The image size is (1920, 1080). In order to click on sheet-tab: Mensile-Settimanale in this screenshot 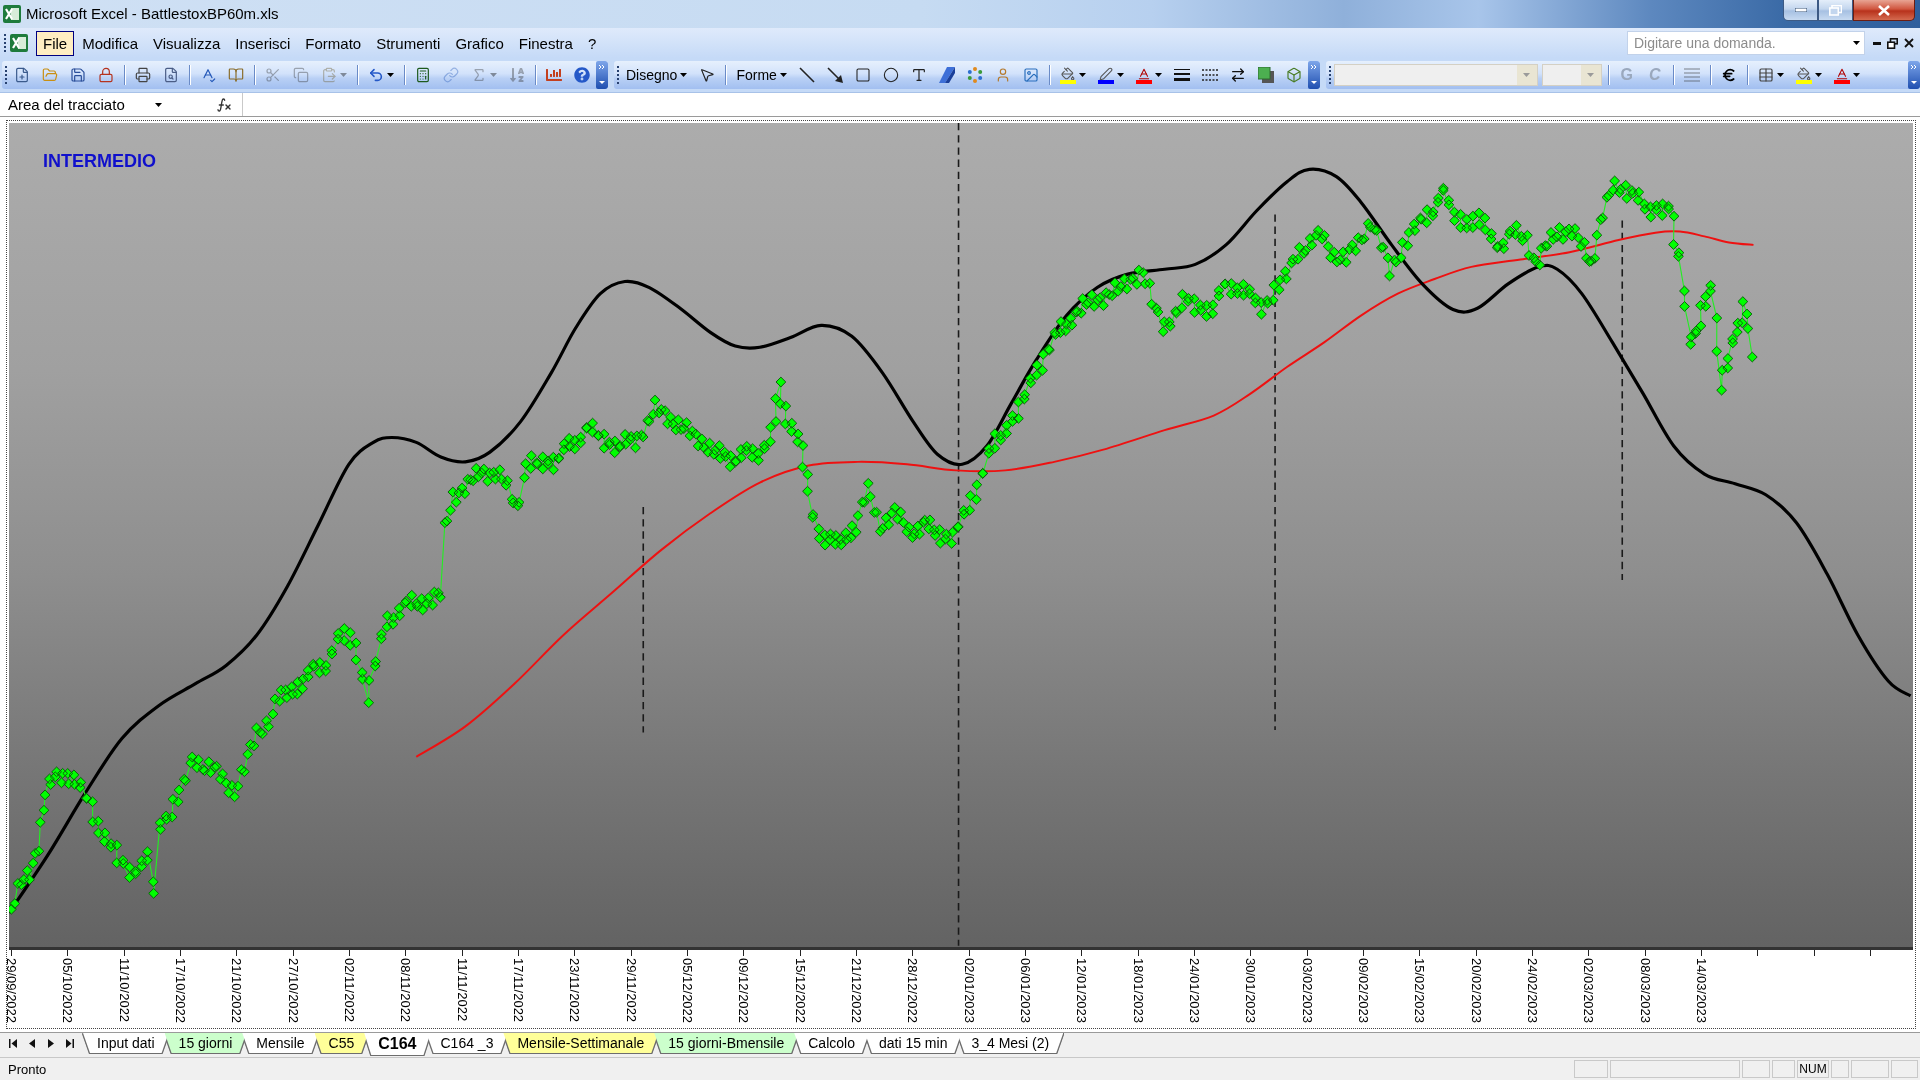, I will do `click(581, 1043)`.